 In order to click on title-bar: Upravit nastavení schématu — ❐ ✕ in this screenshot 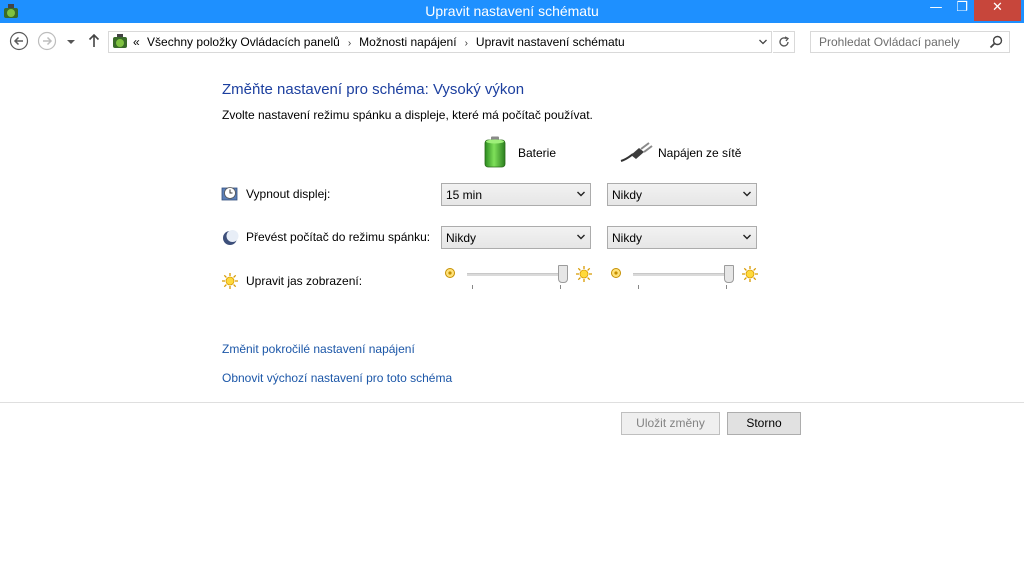, I will do `click(512, 11)`.